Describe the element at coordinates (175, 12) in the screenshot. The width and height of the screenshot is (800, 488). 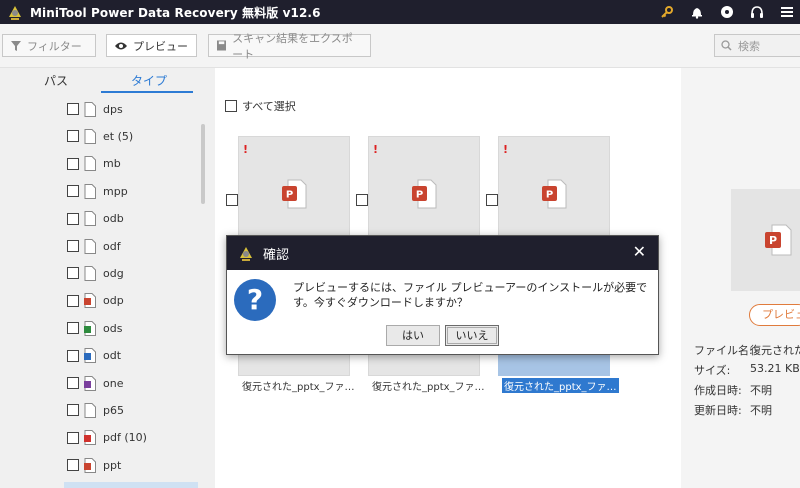
I see `app-title: MiniTool Power Data Recovery 無料版 v12.6` at that location.